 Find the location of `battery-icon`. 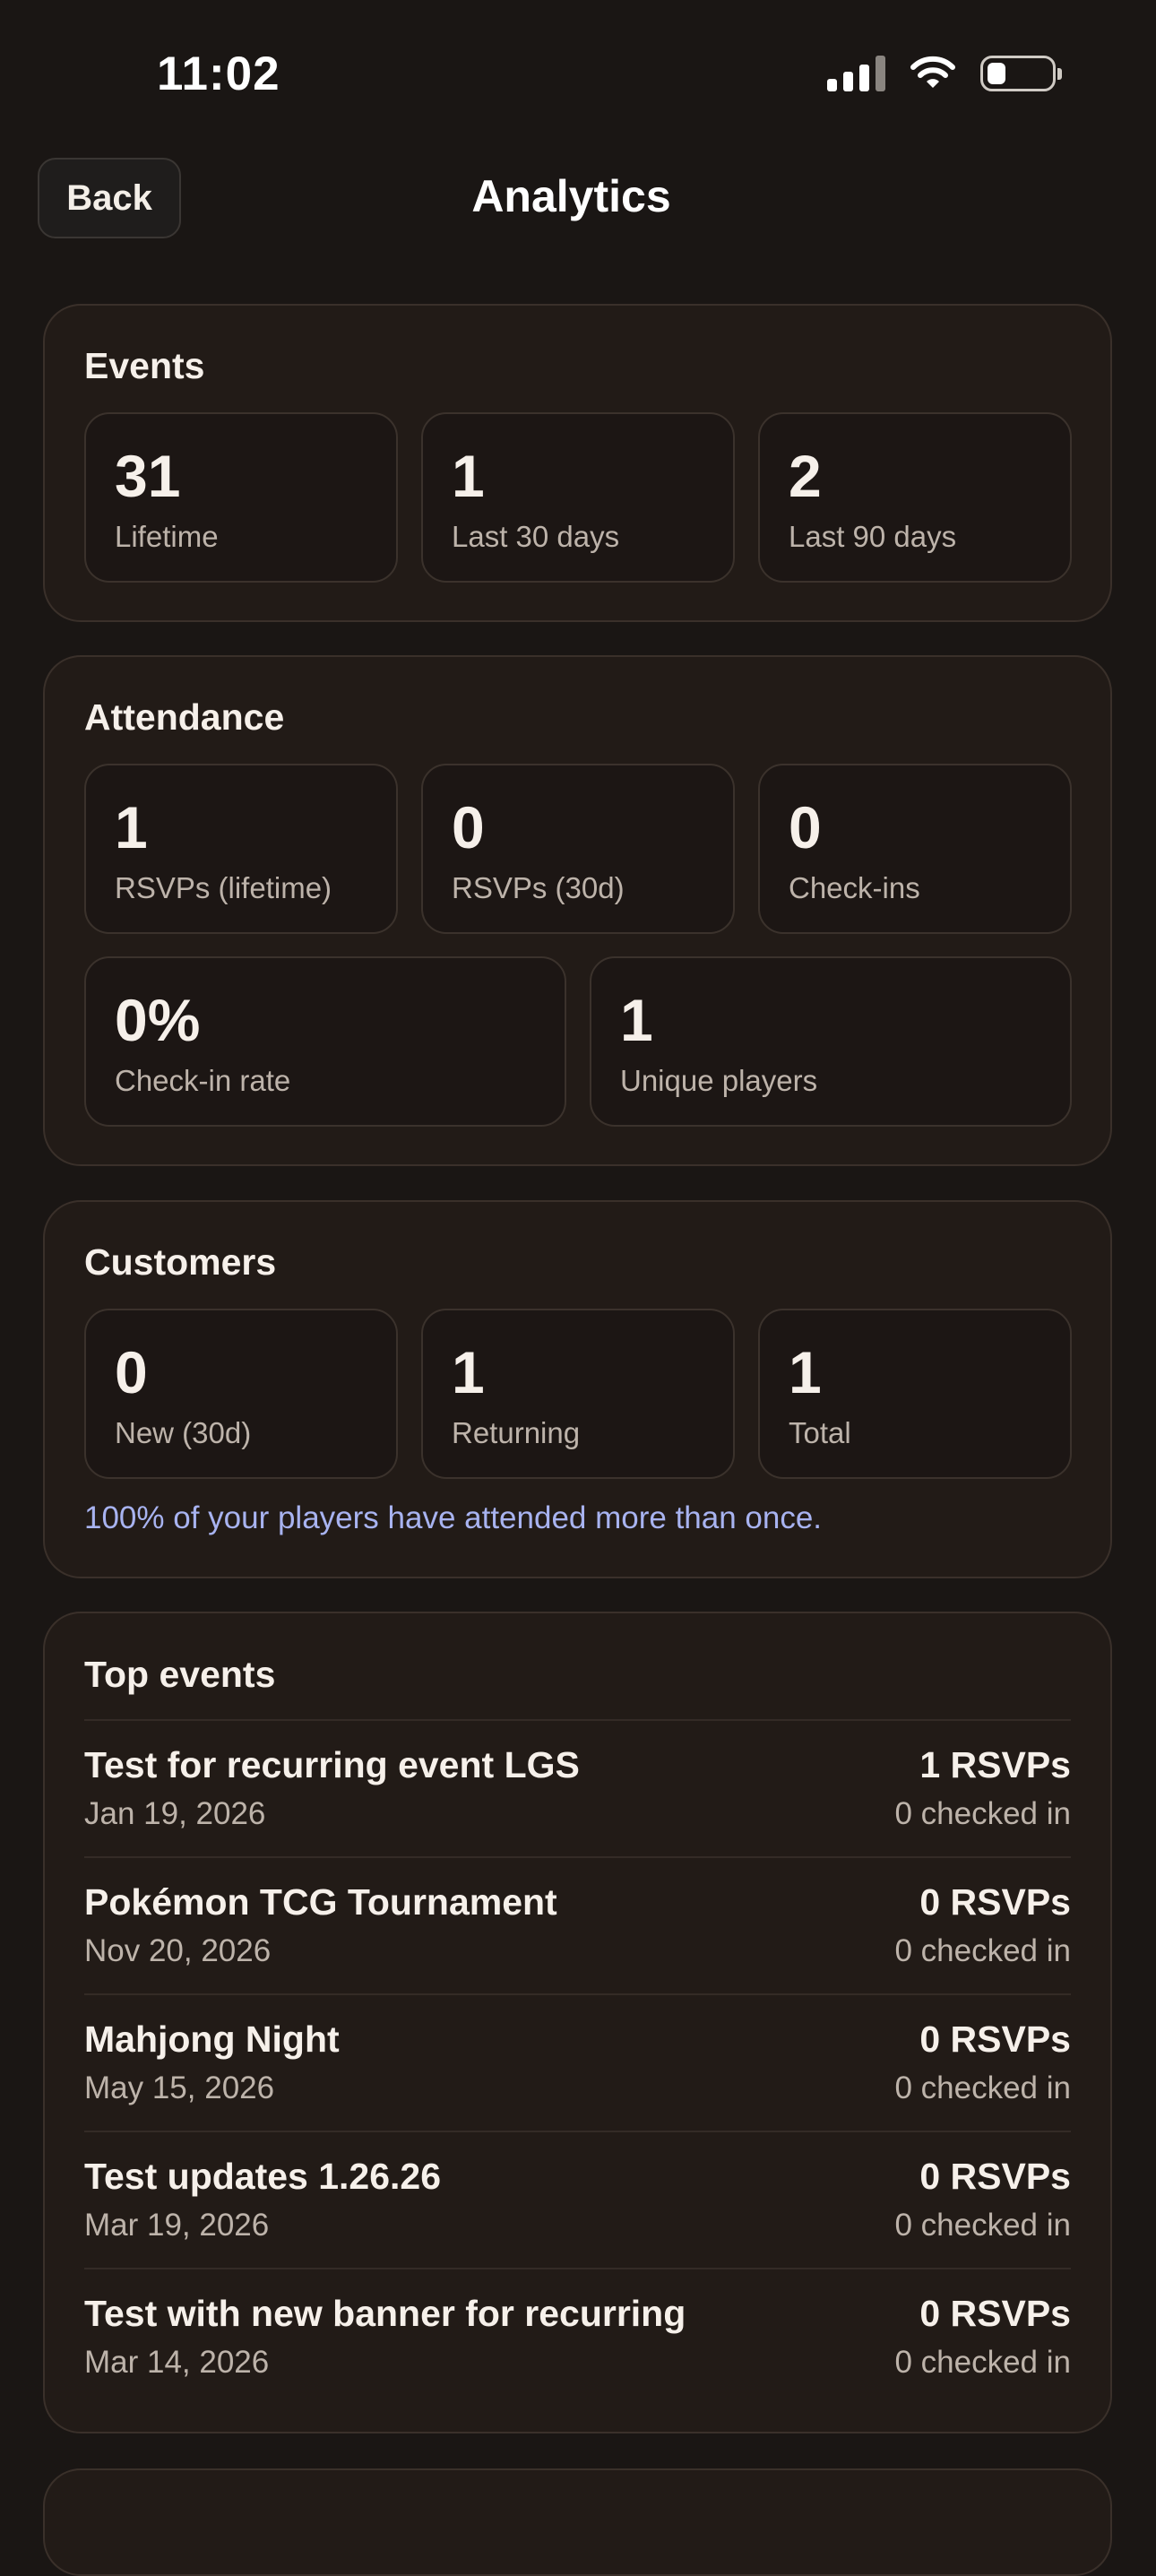

battery-icon is located at coordinates (1021, 73).